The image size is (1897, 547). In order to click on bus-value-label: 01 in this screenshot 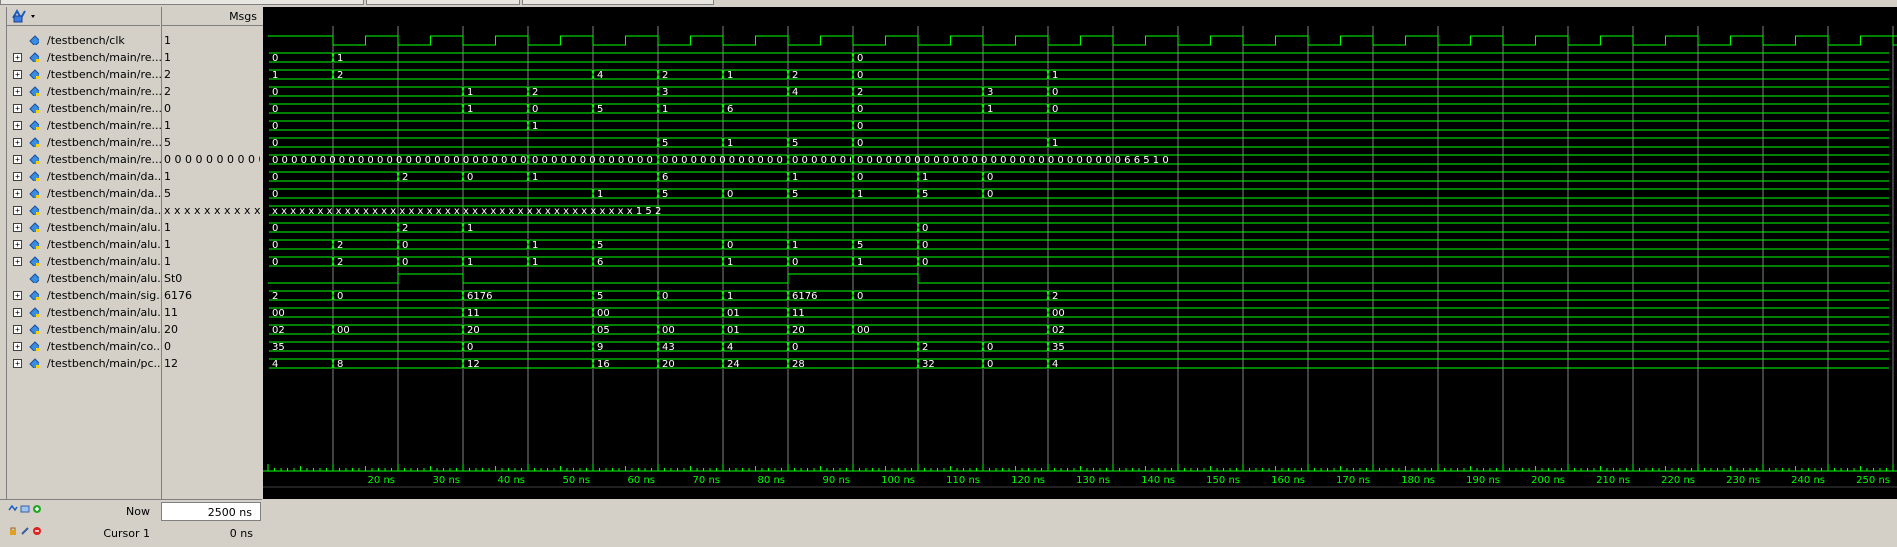, I will do `click(733, 330)`.